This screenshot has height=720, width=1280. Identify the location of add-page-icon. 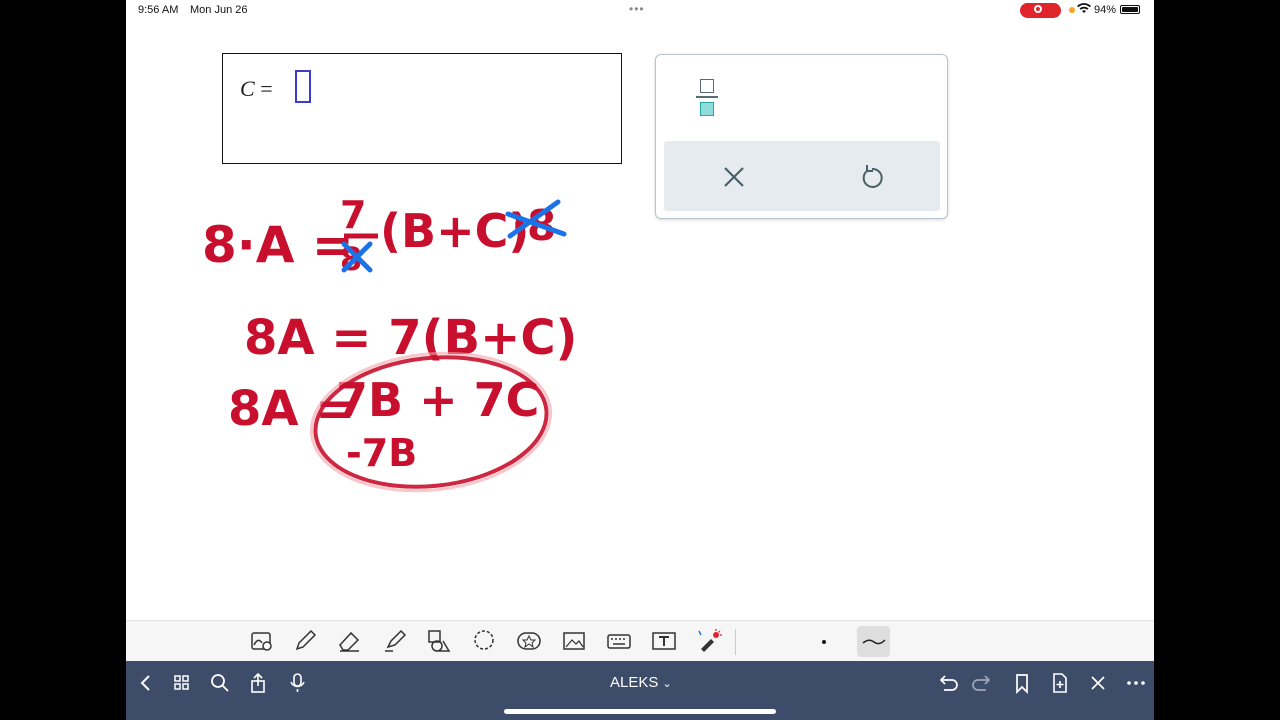
(1060, 683).